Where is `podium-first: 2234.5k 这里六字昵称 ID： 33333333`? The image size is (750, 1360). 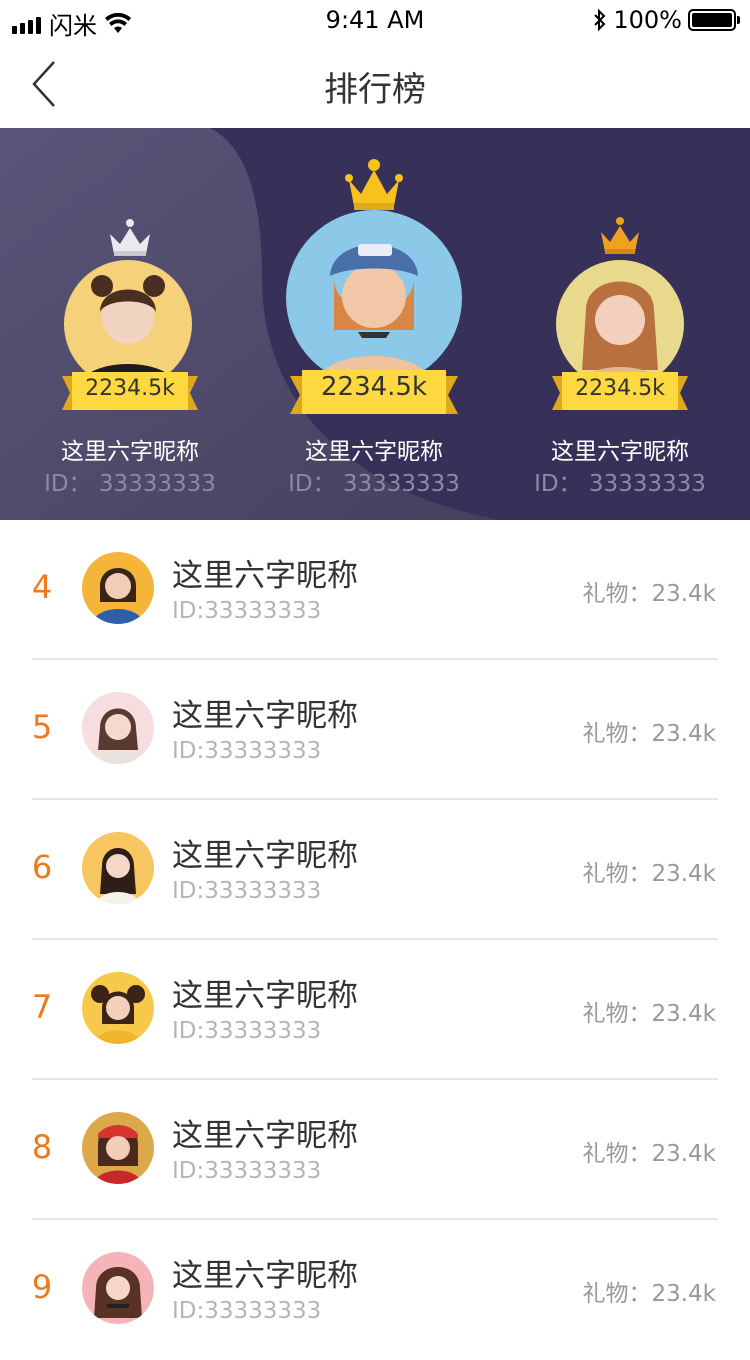 podium-first: 2234.5k 这里六字昵称 ID： 33333333 is located at coordinates (374, 324).